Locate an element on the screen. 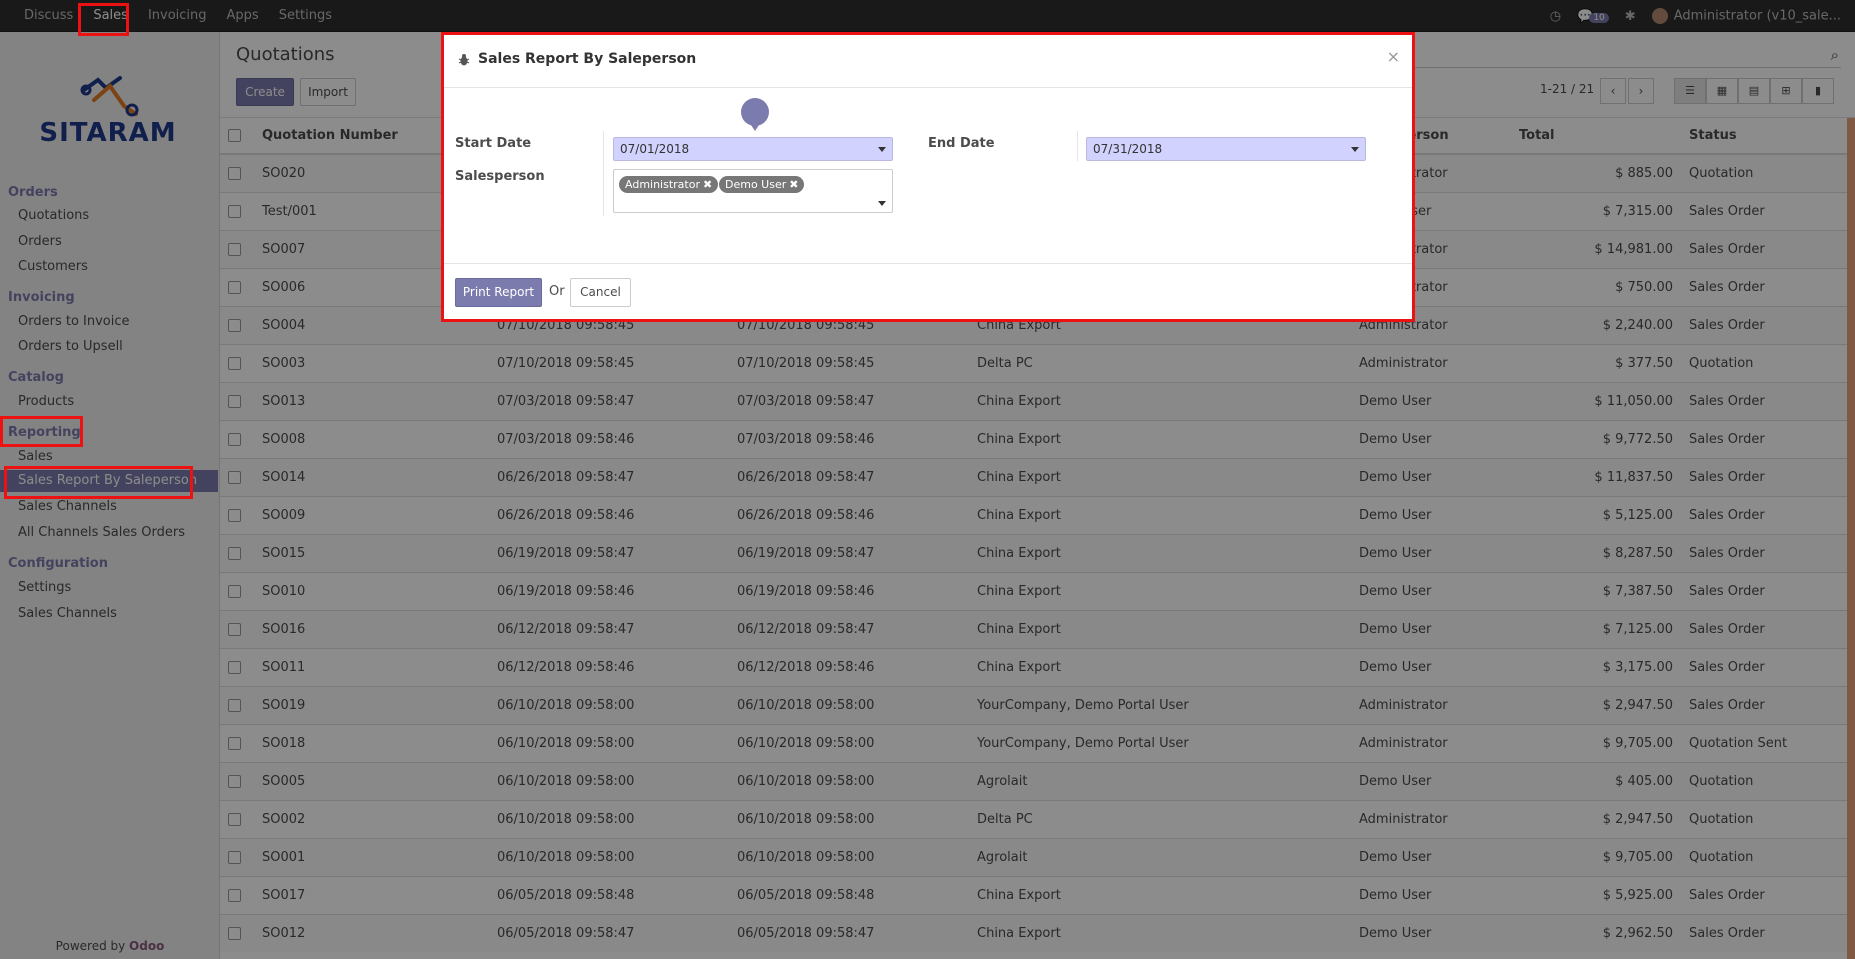 This screenshot has width=1855, height=959. drag-pin-icon is located at coordinates (755, 114).